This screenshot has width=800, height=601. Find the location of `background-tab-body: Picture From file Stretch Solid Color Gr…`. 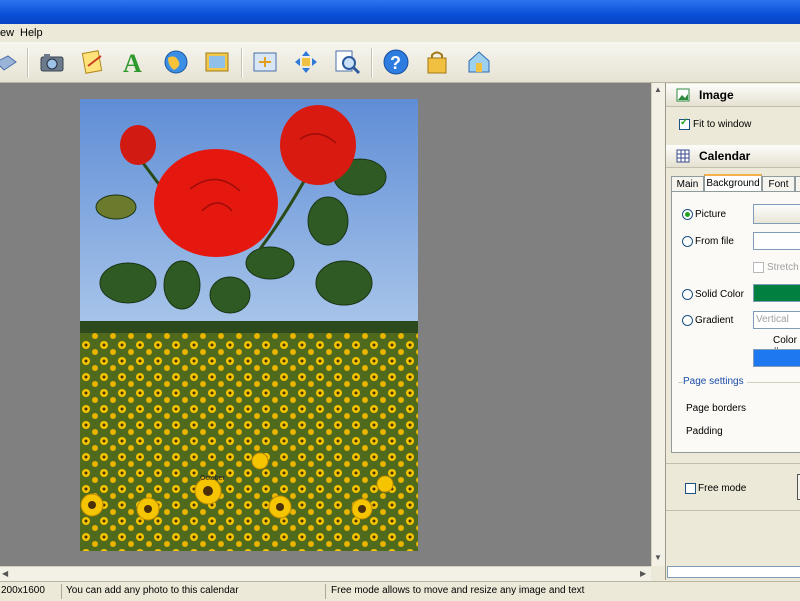

background-tab-body: Picture From file Stretch Solid Color Gr… is located at coordinates (735, 322).